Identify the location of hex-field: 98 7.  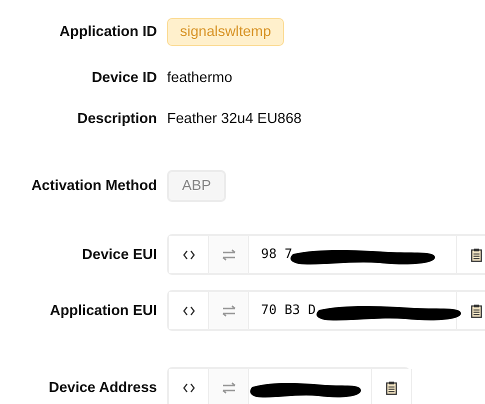
(326, 254).